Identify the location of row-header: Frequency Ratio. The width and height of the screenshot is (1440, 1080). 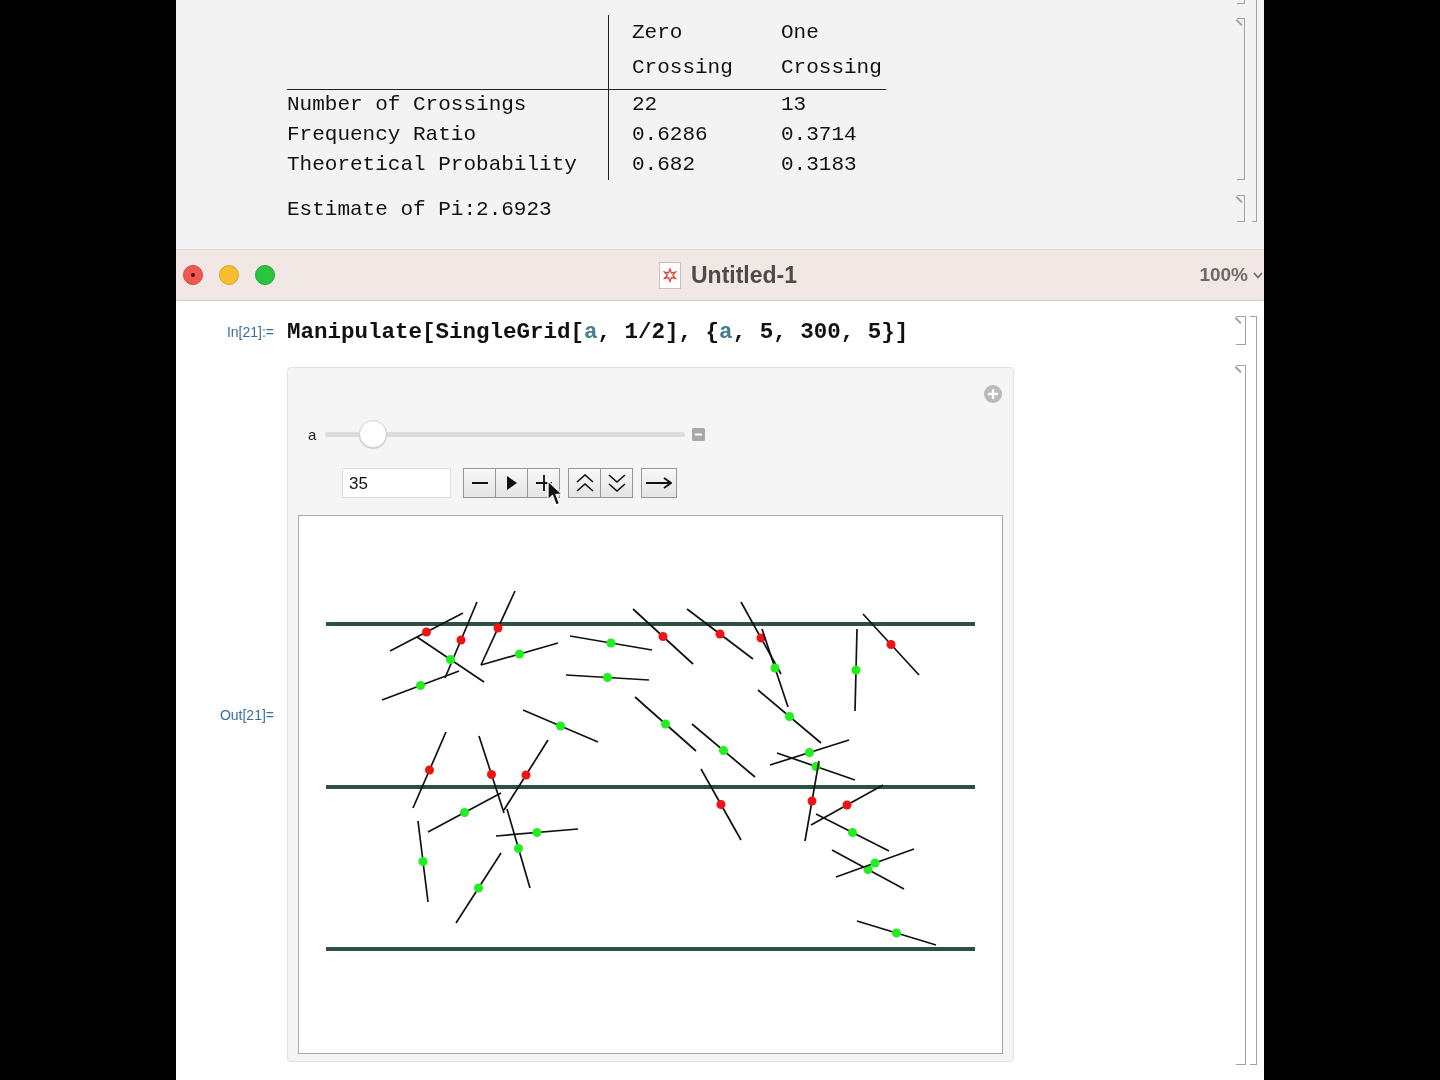
(448, 135).